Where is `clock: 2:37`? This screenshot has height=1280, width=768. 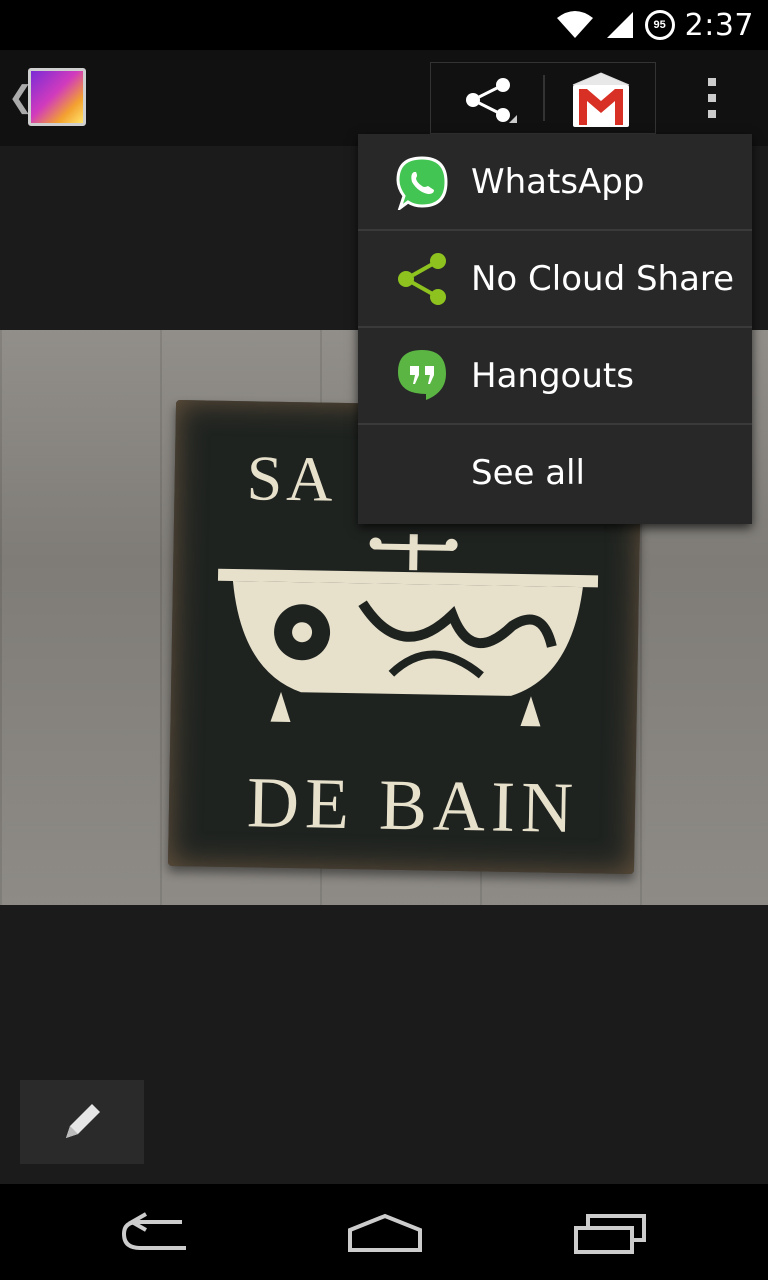
clock: 2:37 is located at coordinates (719, 25).